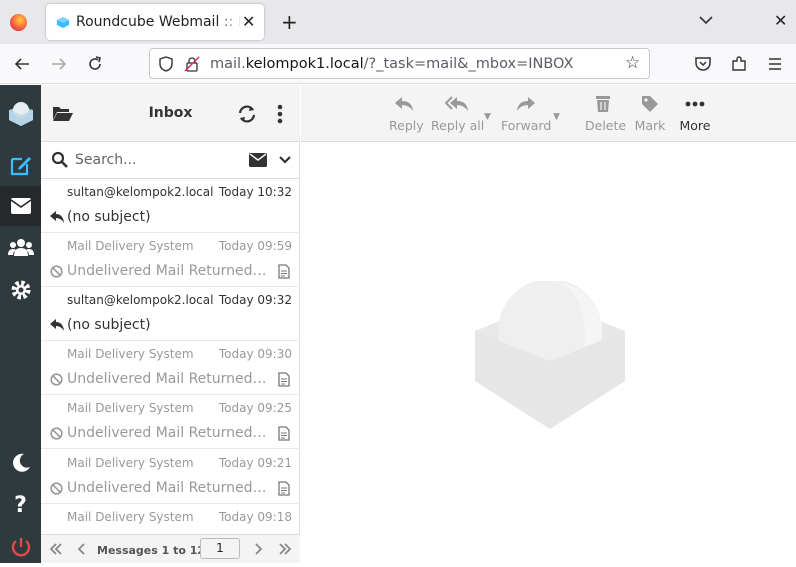 The image size is (796, 567). What do you see at coordinates (170, 113) in the screenshot?
I see `message-list-header: Inbox` at bounding box center [170, 113].